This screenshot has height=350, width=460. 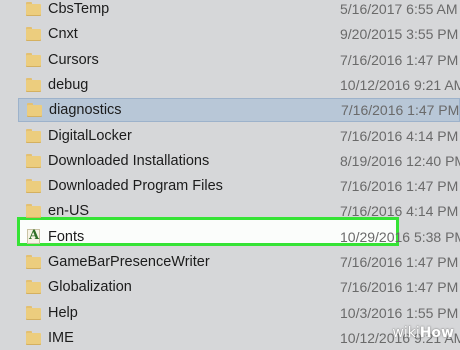 I want to click on file-row-cbstemp: CbsTemp 5/16/2017 6:55 AM, so click(x=239, y=10).